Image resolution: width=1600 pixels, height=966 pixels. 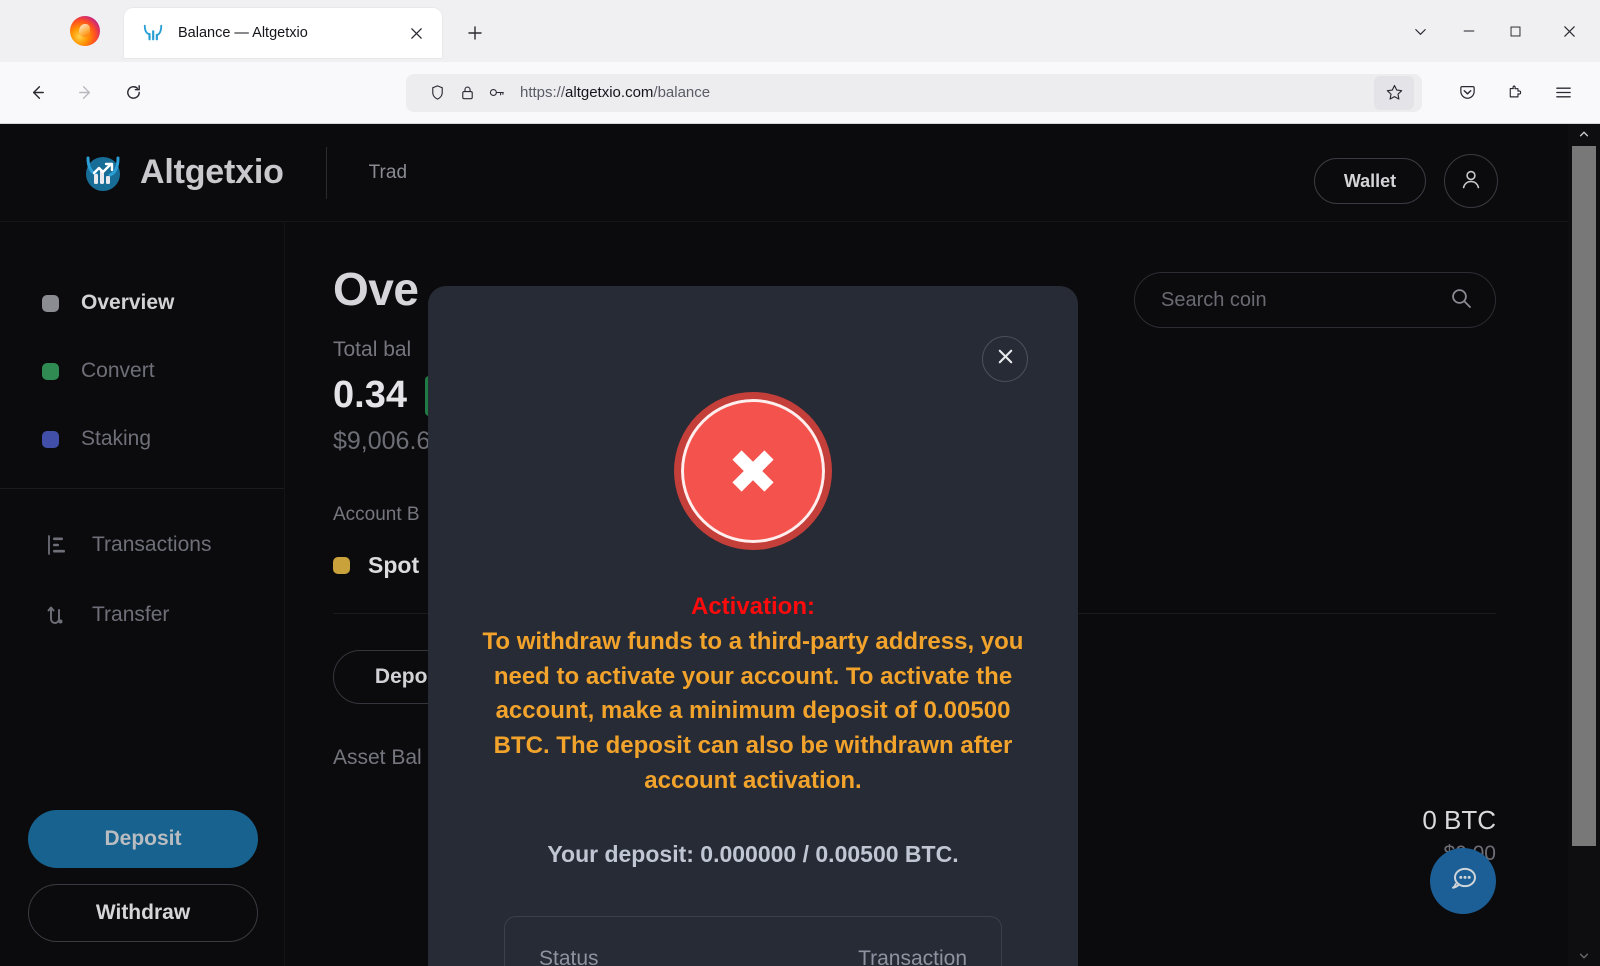 What do you see at coordinates (1467, 93) in the screenshot?
I see `pocket-save-icon` at bounding box center [1467, 93].